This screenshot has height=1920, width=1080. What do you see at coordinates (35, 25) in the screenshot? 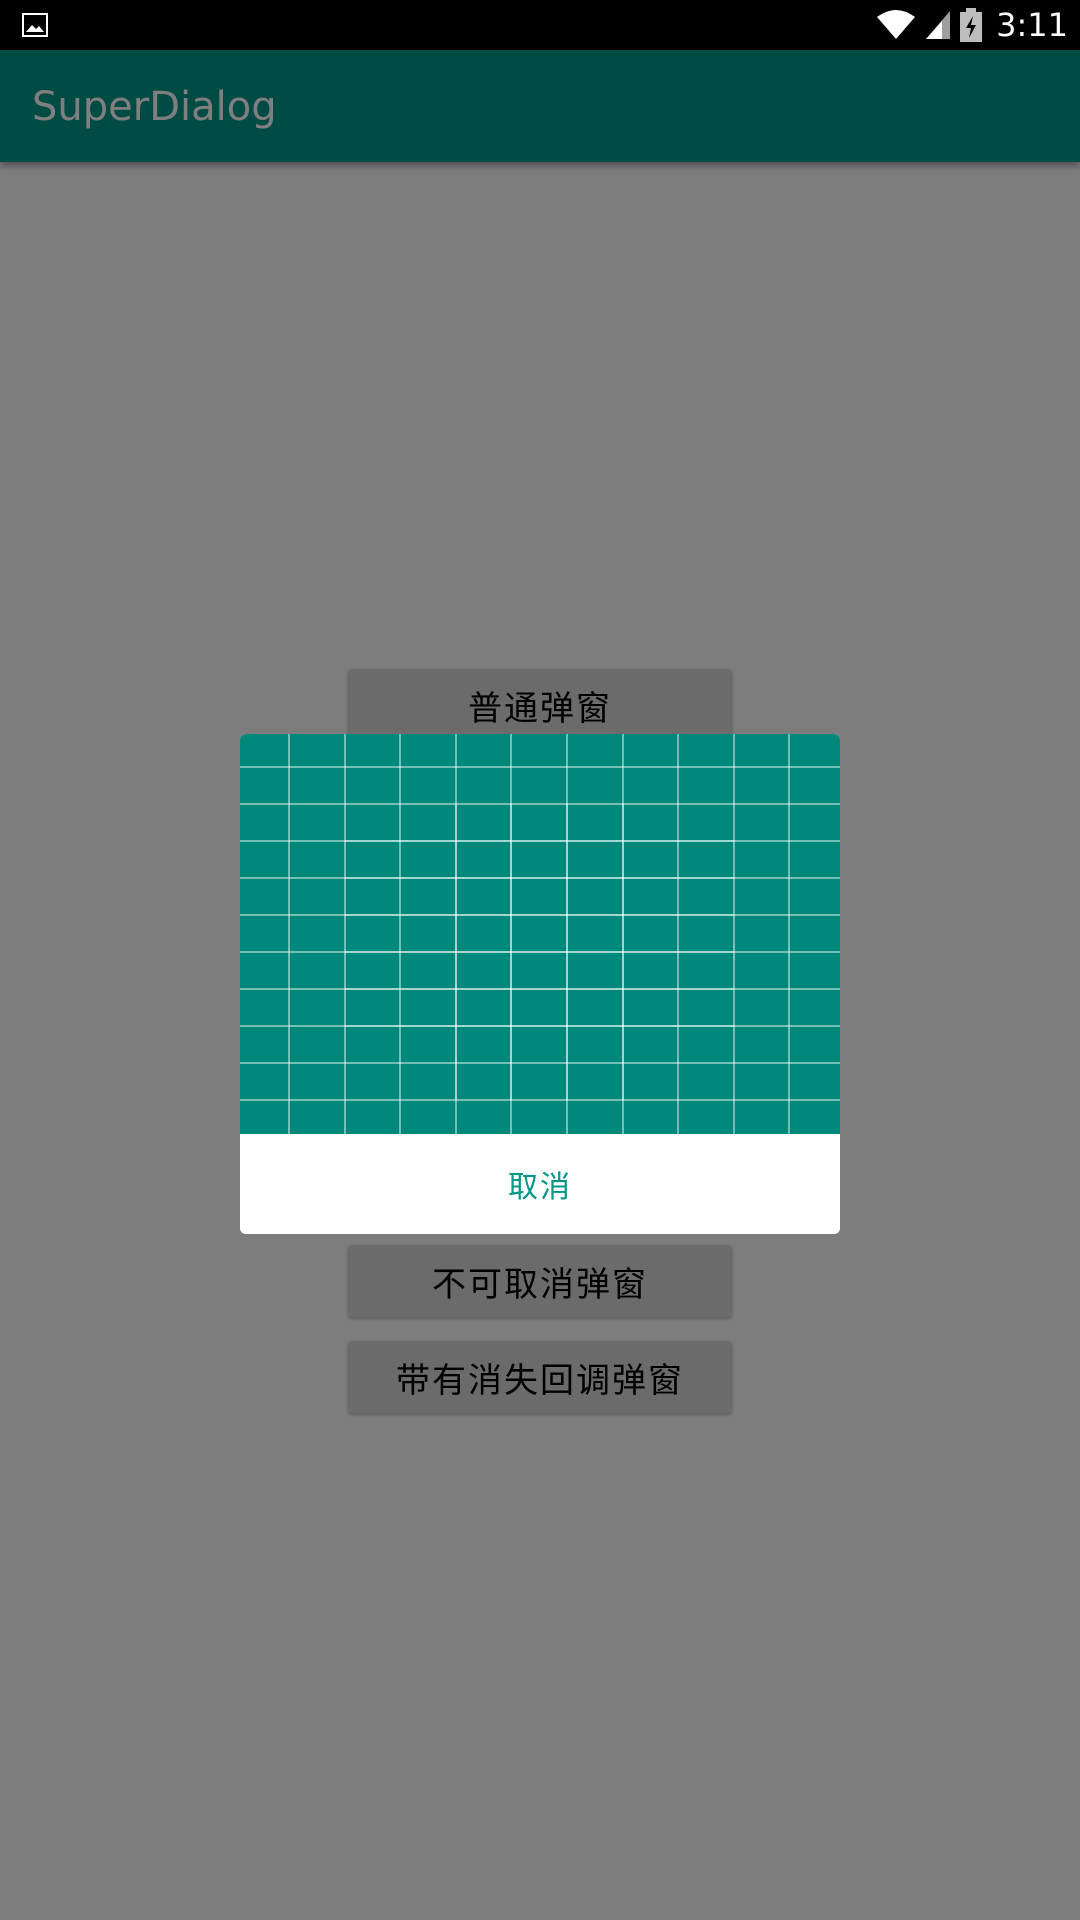
I see `photo-icon` at bounding box center [35, 25].